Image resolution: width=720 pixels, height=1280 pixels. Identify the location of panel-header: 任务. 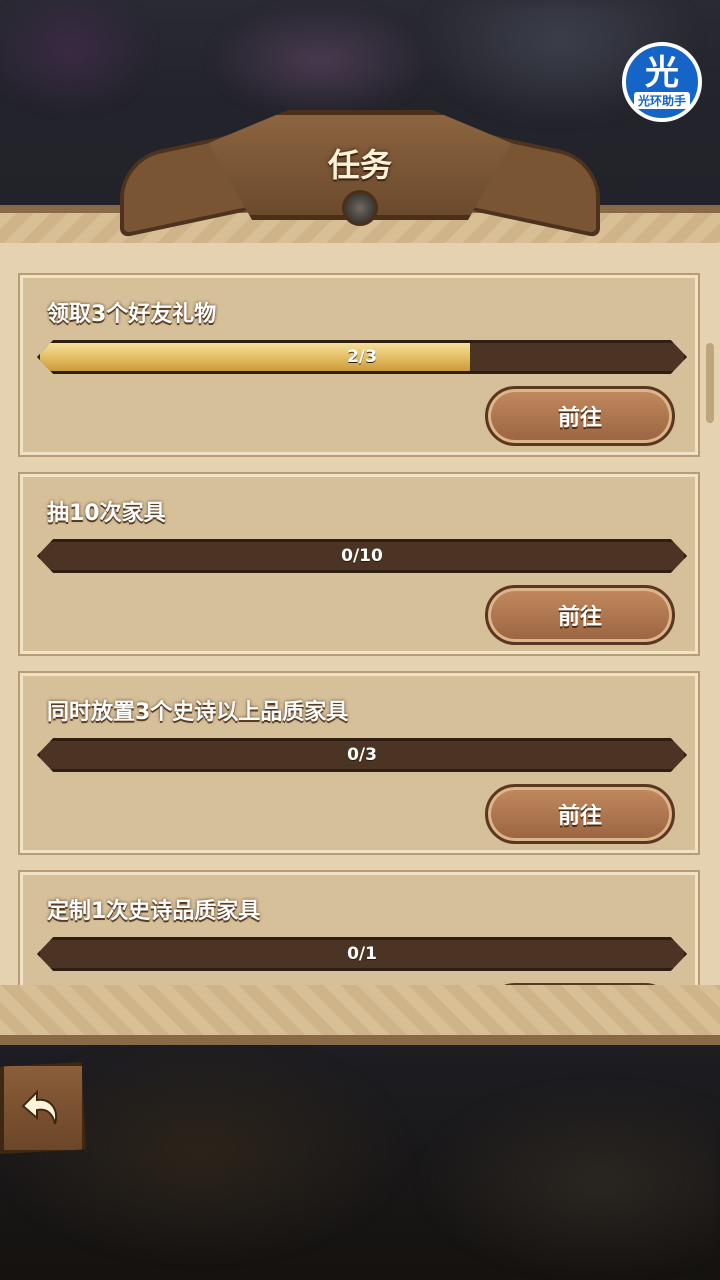
(360, 169).